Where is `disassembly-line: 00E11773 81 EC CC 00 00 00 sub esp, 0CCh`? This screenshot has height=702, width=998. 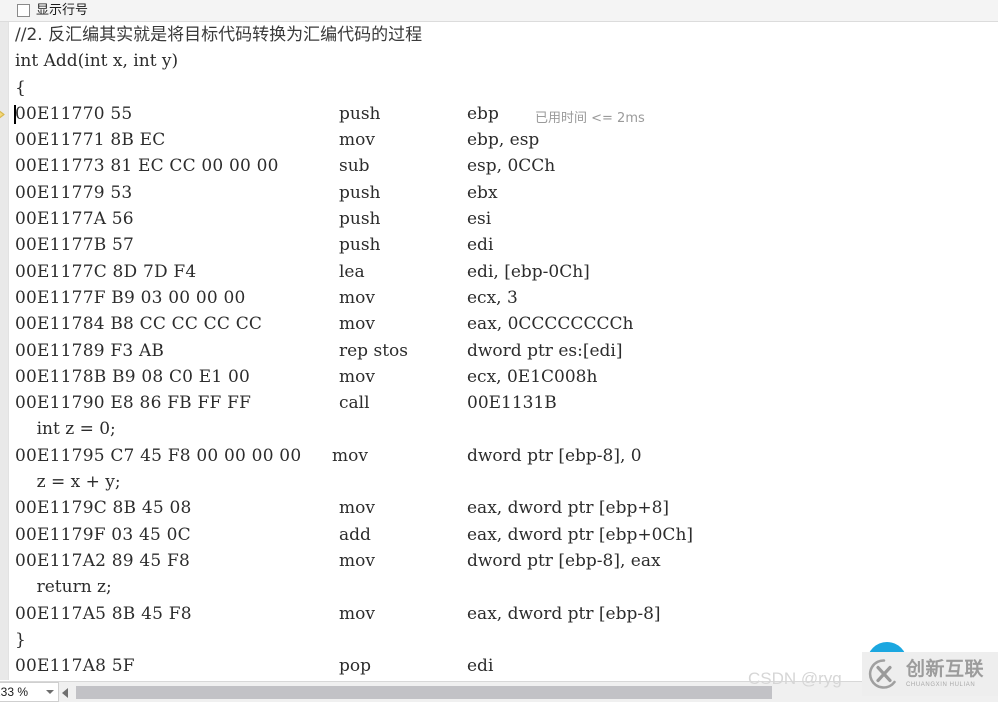 disassembly-line: 00E11773 81 EC CC 00 00 00 sub esp, 0CCh is located at coordinates (499, 166).